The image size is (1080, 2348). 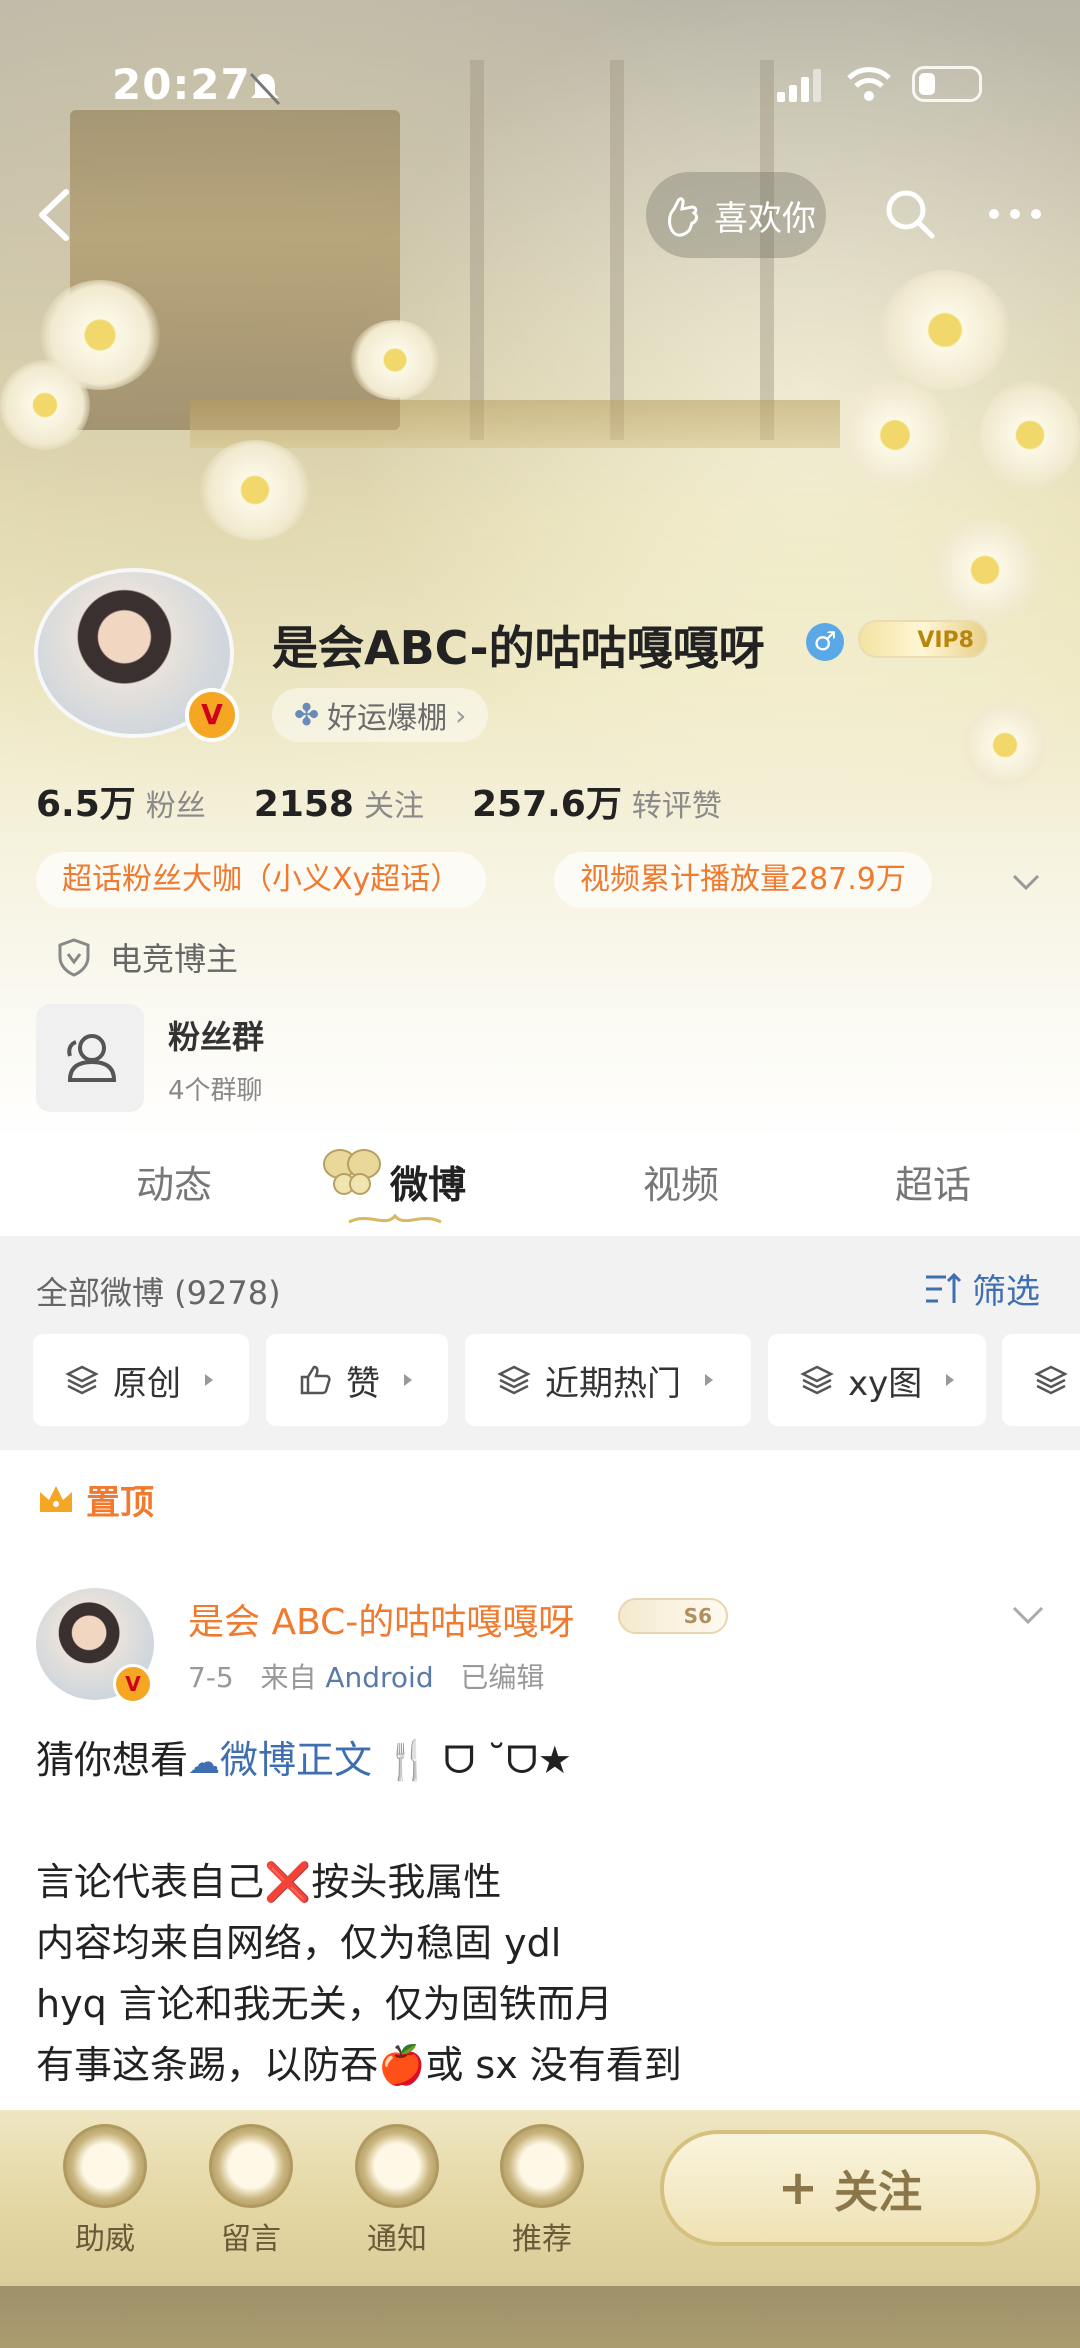 I want to click on recommend-label: 推荐, so click(x=542, y=2239).